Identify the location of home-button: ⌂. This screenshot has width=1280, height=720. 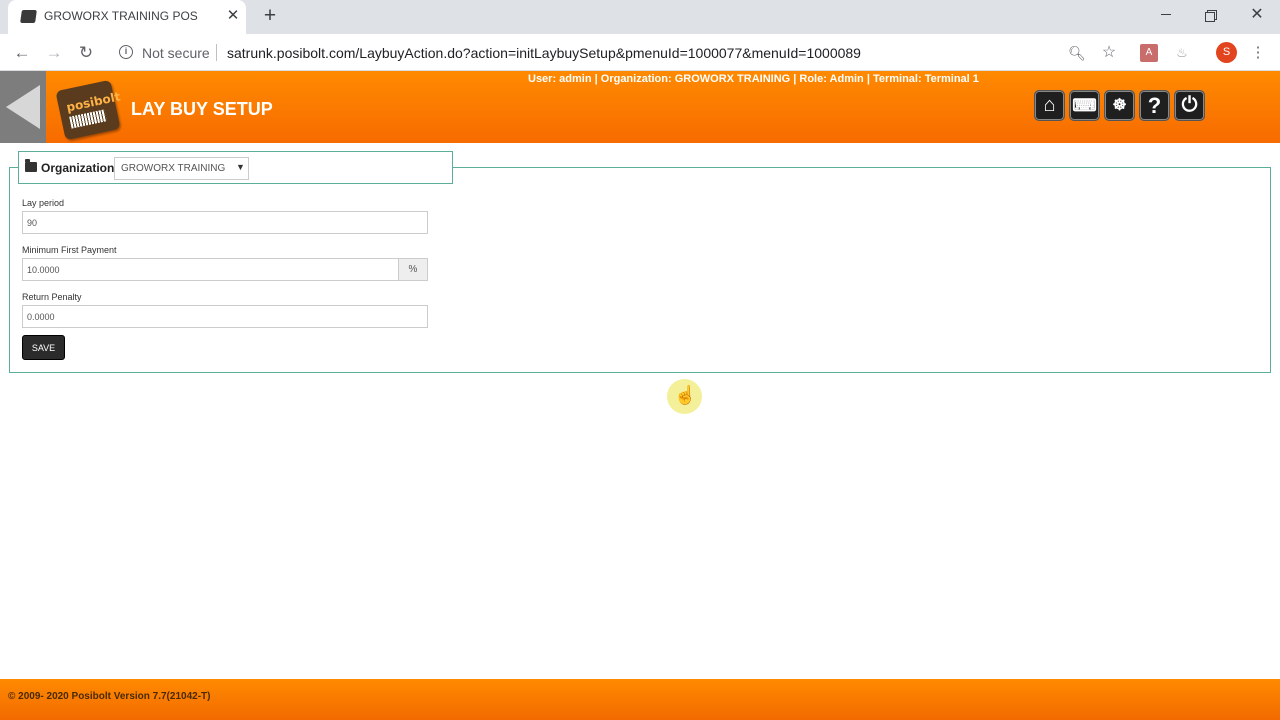
(1049, 105).